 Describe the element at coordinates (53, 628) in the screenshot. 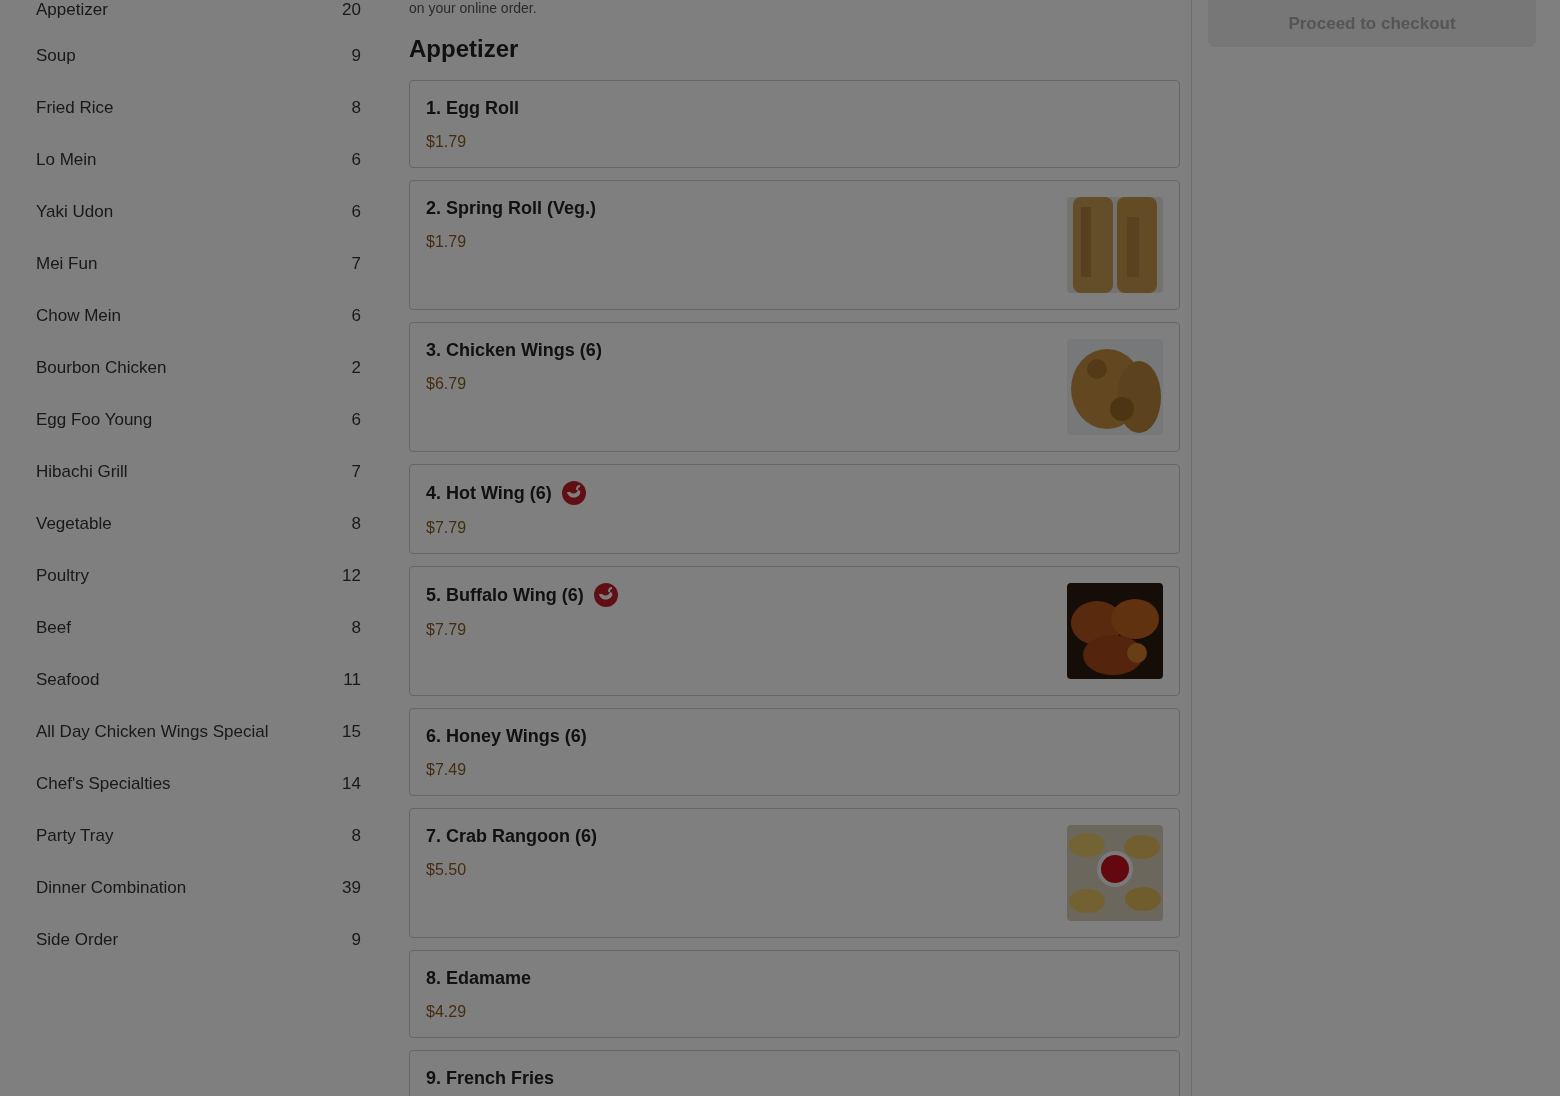

I see `category-link: Beef` at that location.